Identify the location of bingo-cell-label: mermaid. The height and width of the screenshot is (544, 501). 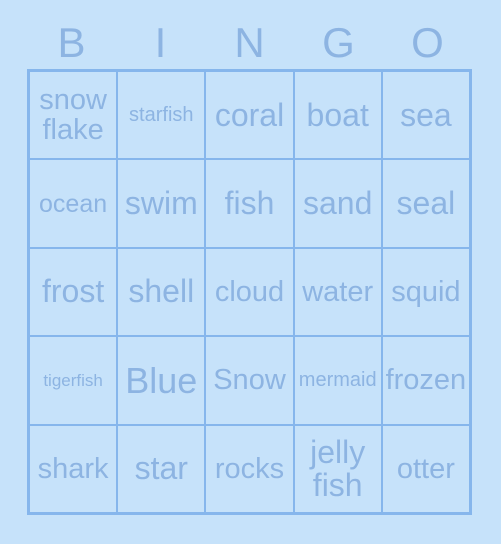
(337, 379).